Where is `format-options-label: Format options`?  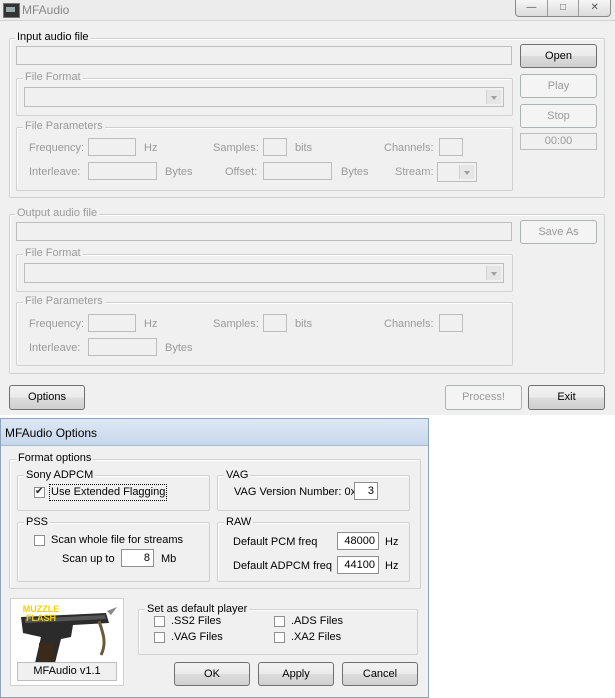
format-options-label: Format options is located at coordinates (55, 458).